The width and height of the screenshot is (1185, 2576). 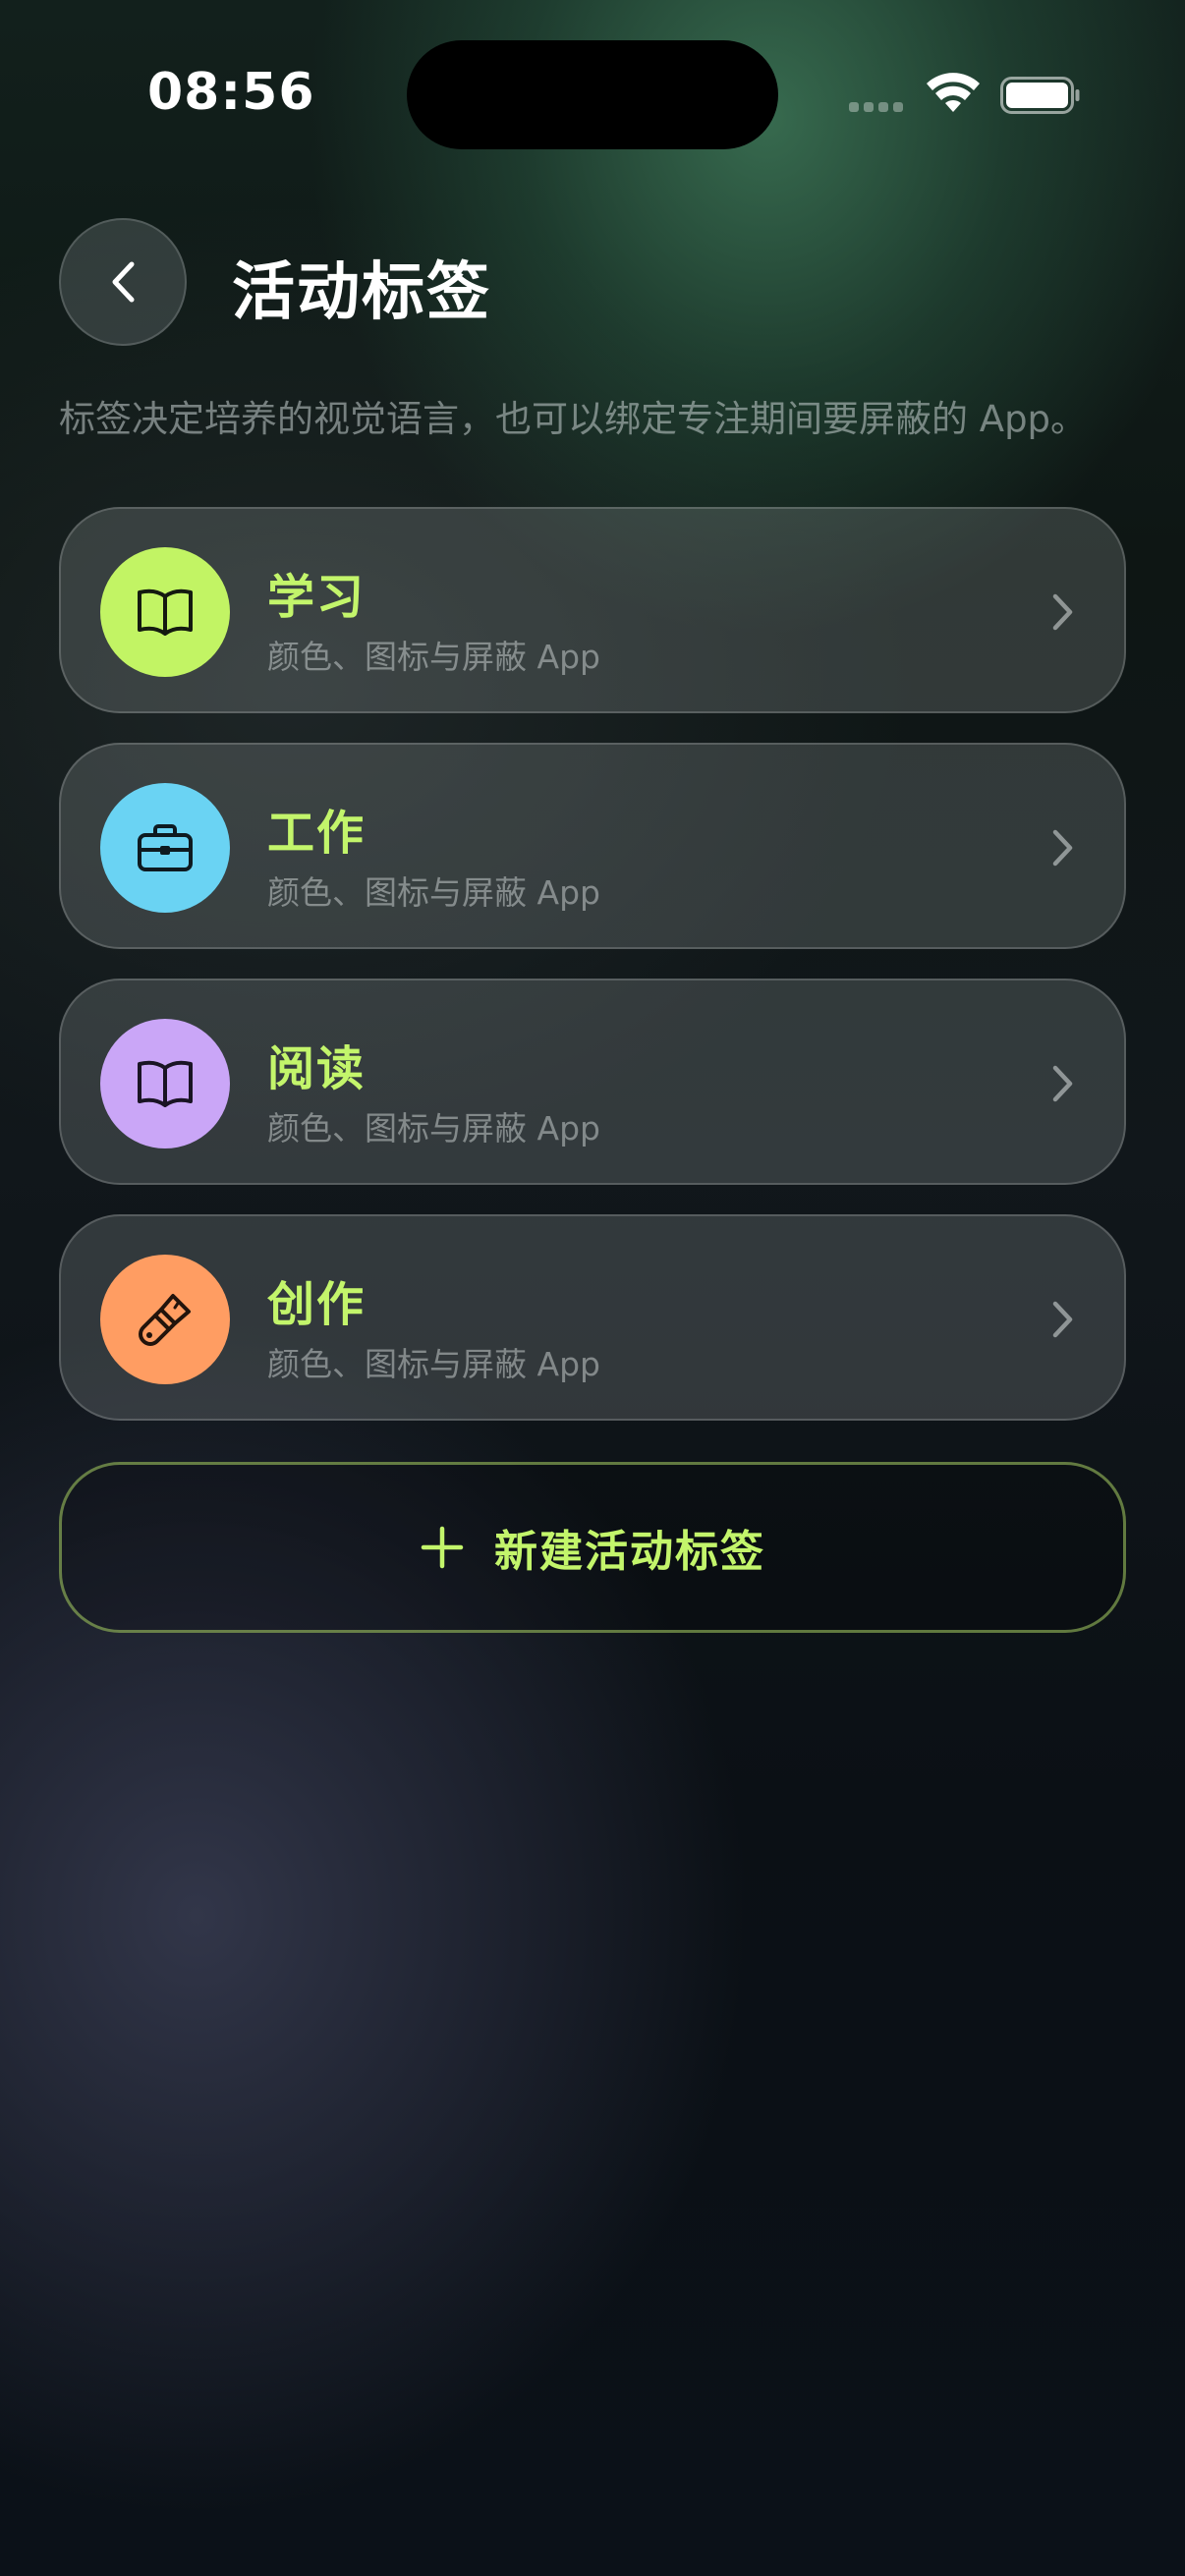 I want to click on page-subtitle: 标签决定培养的视觉语言，也可以绑定专注期间要屏蔽的 App。, so click(x=573, y=419).